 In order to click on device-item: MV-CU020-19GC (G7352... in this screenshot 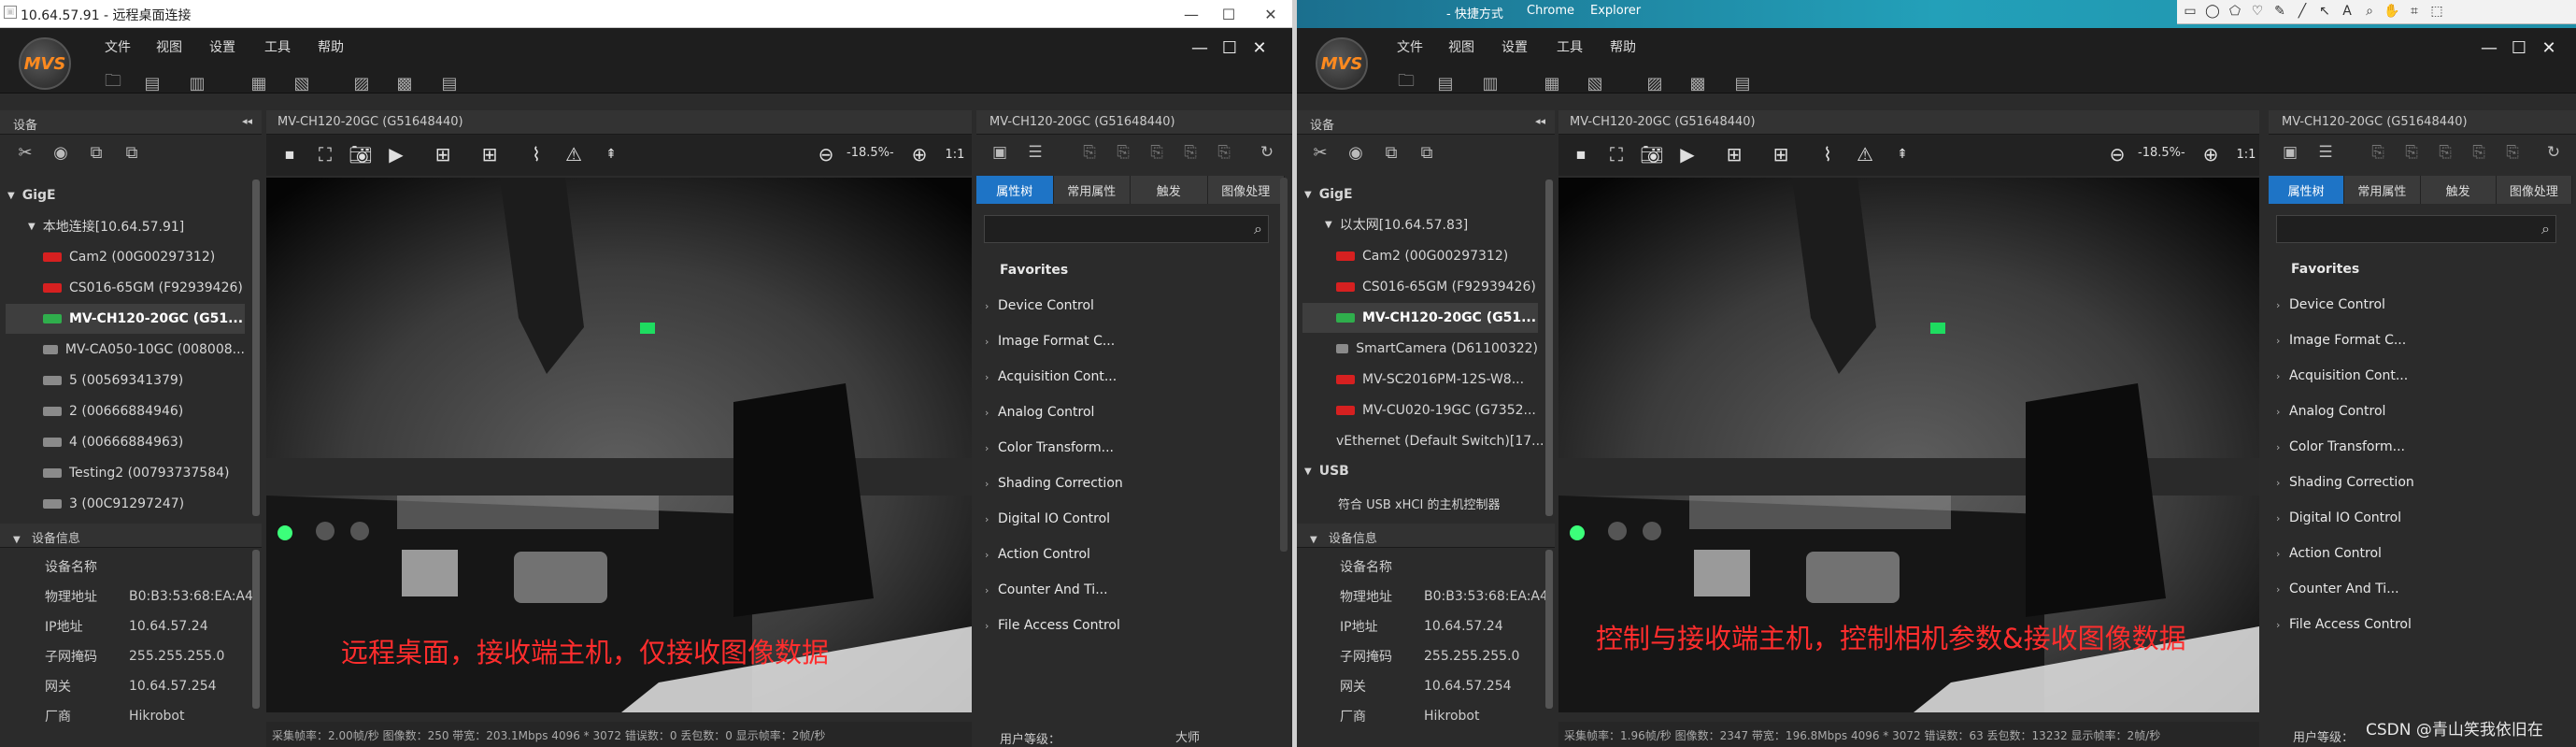, I will do `click(1420, 410)`.